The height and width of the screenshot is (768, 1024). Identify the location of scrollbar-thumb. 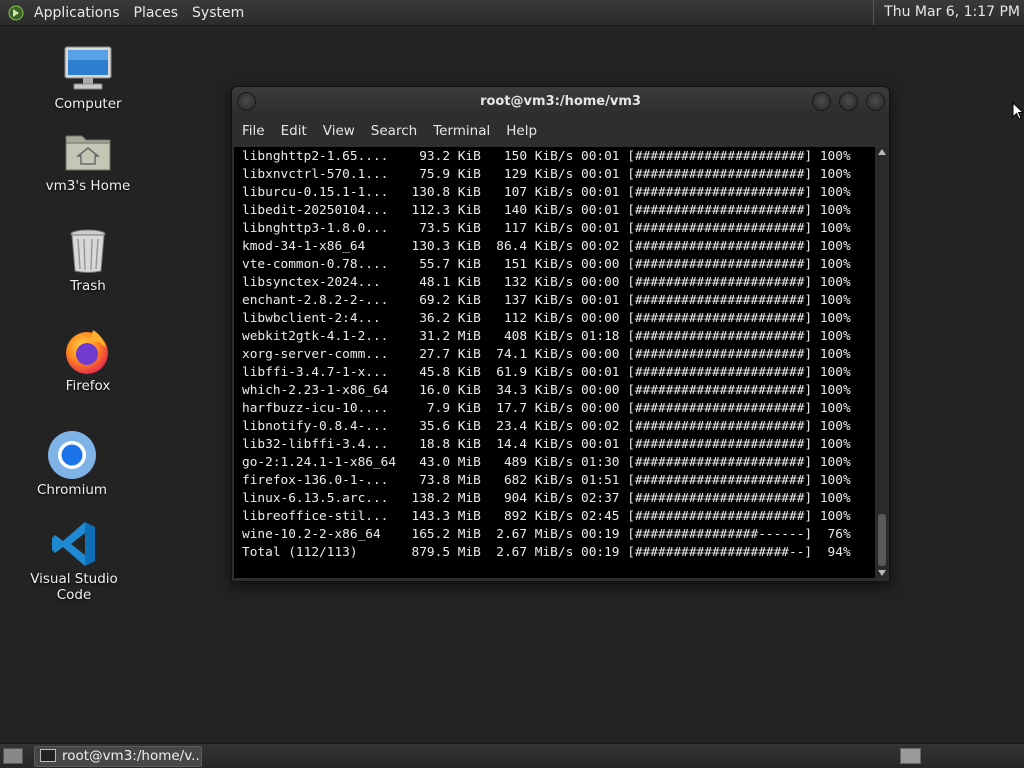
(882, 540).